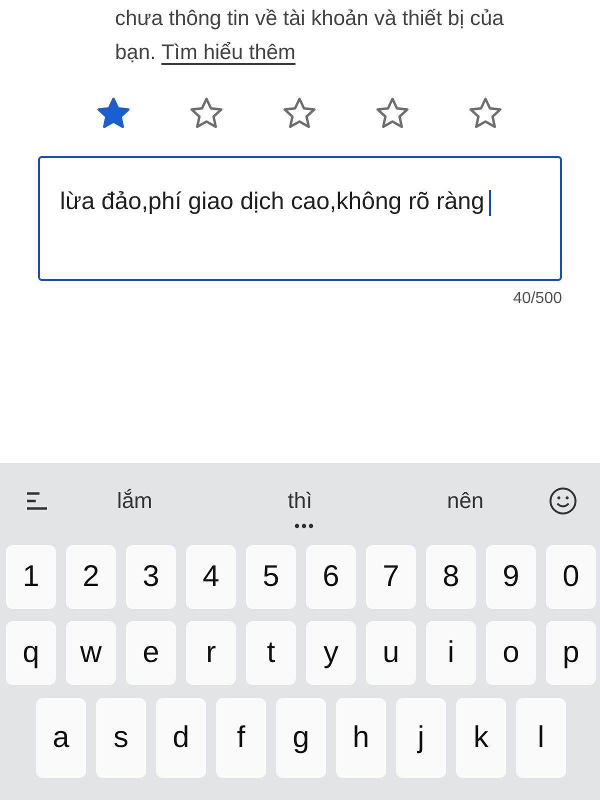 Image resolution: width=600 pixels, height=800 pixels. I want to click on keyboard-key: 2, so click(91, 577).